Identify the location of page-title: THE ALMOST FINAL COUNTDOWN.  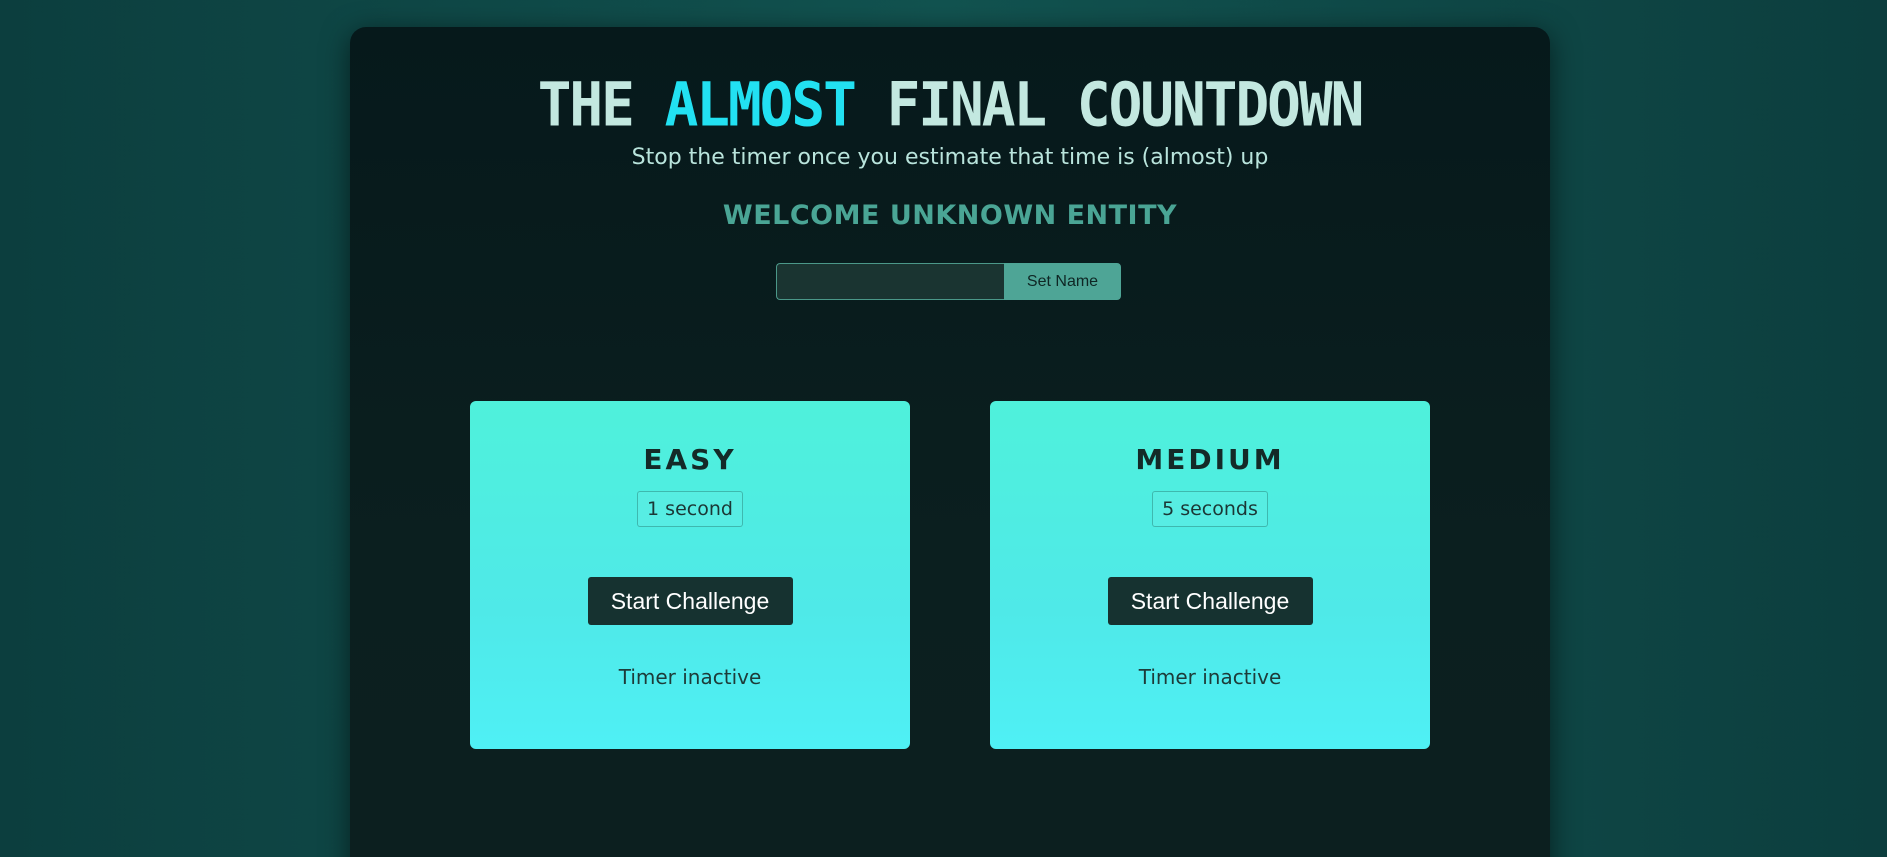
(950, 105).